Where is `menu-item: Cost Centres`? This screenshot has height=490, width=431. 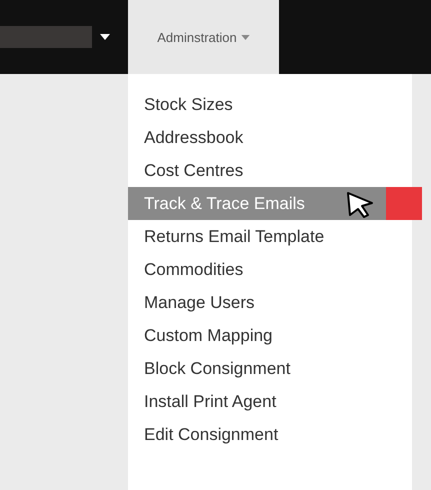
menu-item: Cost Centres is located at coordinates (275, 170).